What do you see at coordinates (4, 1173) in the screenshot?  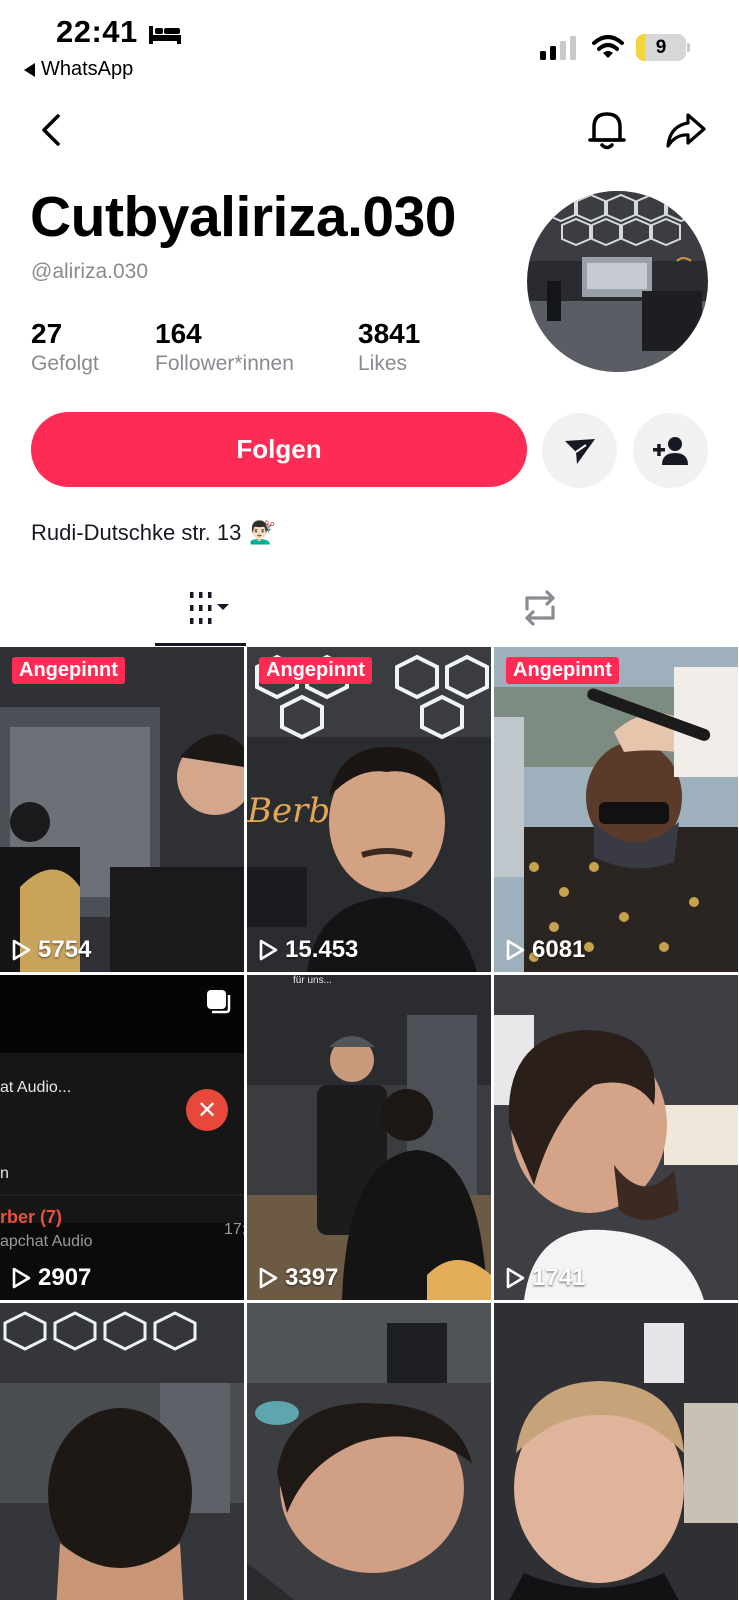 I see `audio-overlay-line-2: n` at bounding box center [4, 1173].